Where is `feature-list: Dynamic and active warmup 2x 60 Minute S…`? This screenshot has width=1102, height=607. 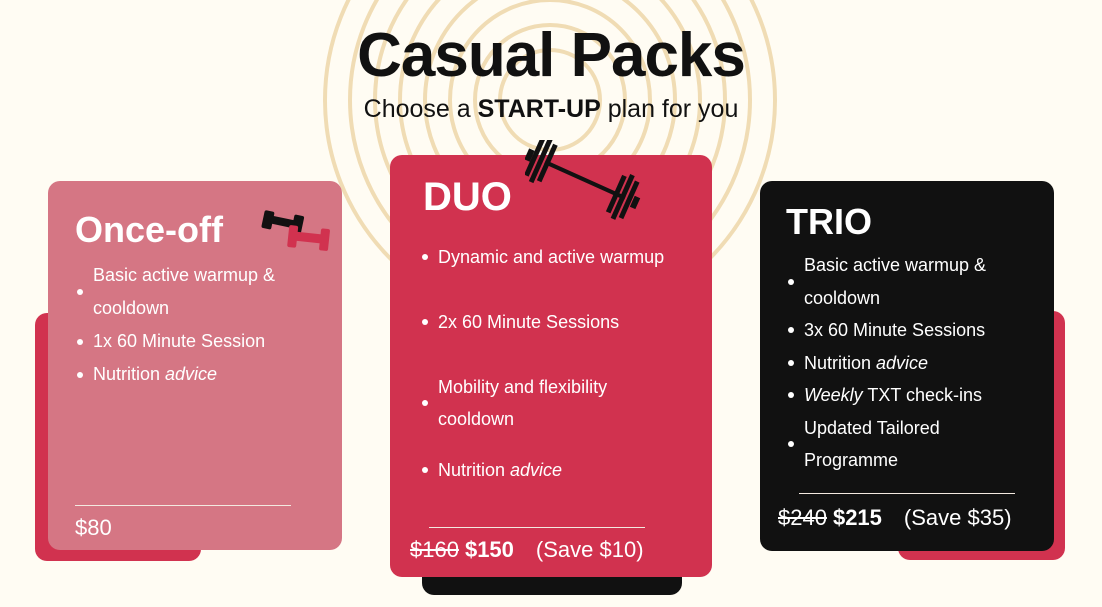 feature-list: Dynamic and active warmup 2x 60 Minute S… is located at coordinates (555, 363).